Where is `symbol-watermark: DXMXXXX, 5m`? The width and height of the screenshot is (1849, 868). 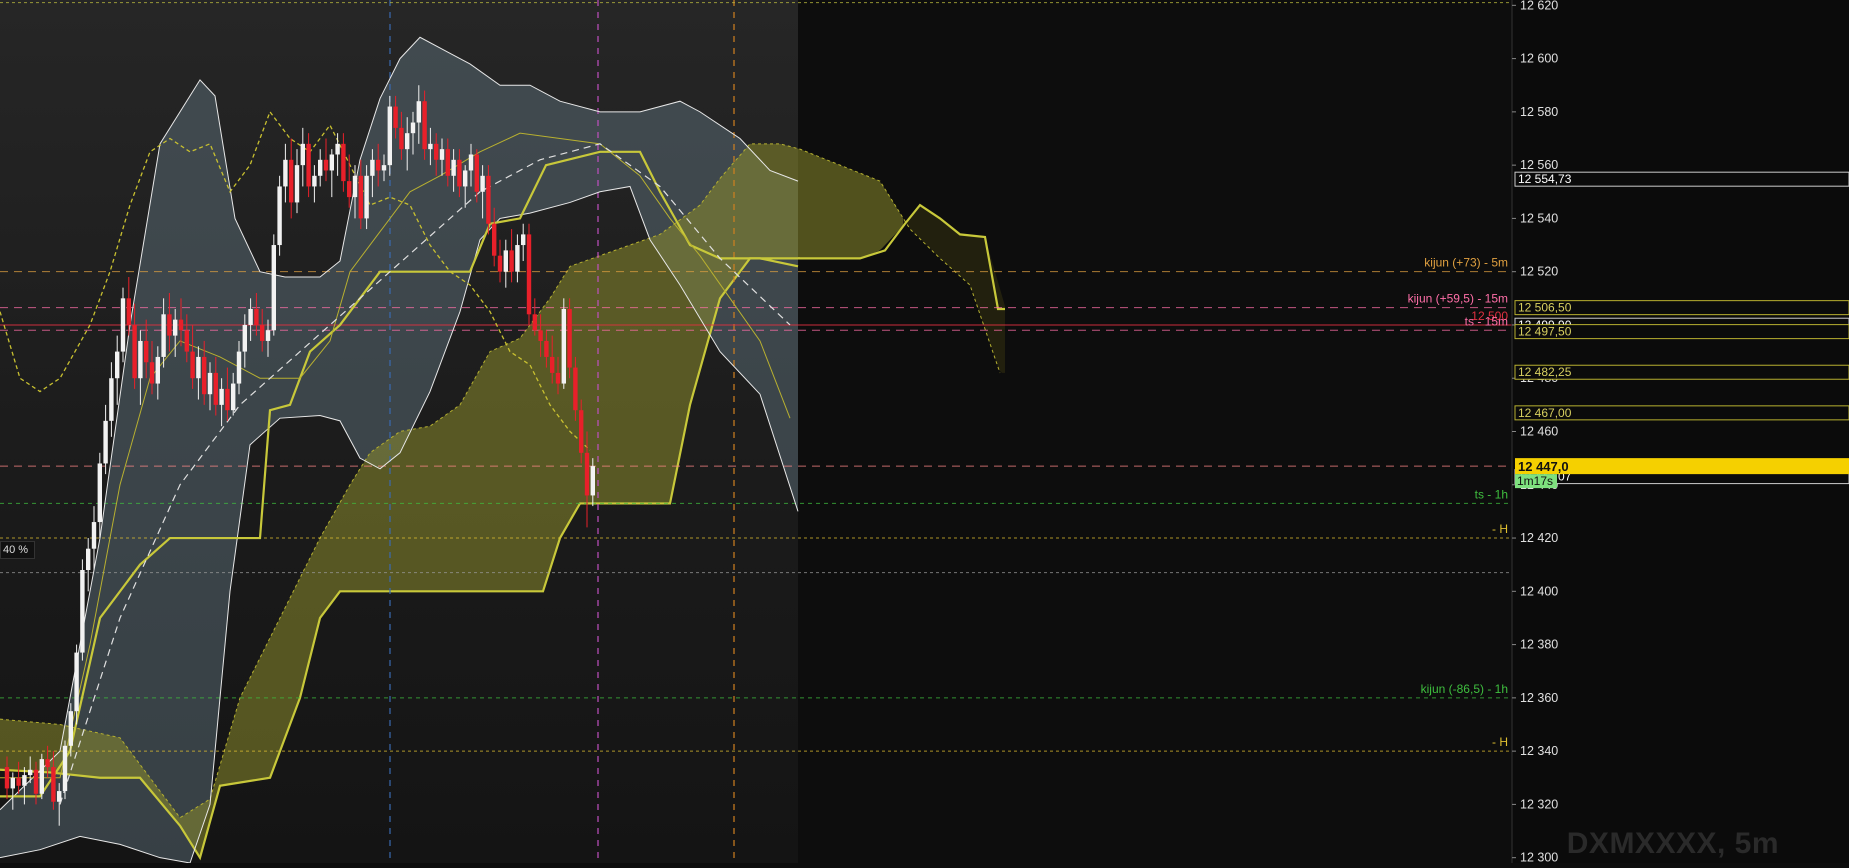 symbol-watermark: DXMXXXX, 5m is located at coordinates (1672, 843).